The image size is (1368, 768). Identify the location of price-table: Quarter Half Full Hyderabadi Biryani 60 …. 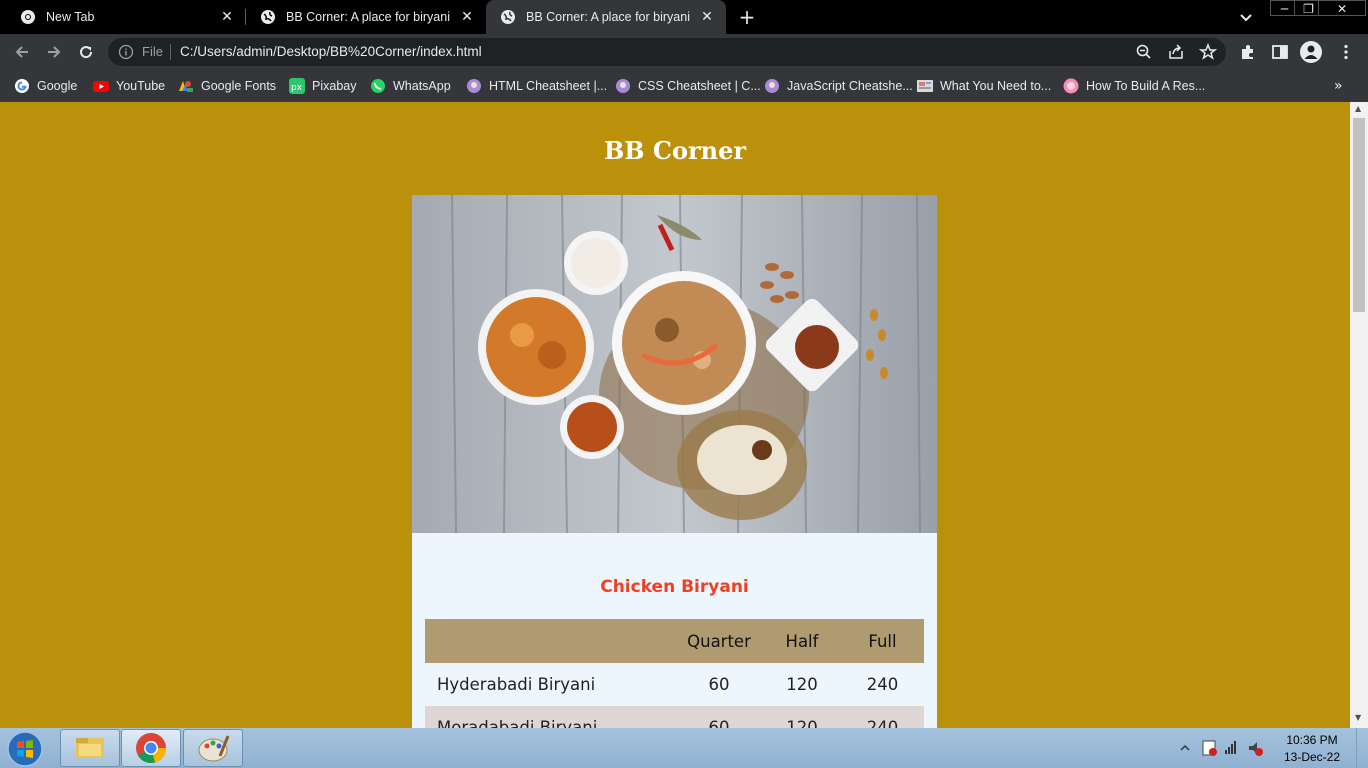
(674, 673).